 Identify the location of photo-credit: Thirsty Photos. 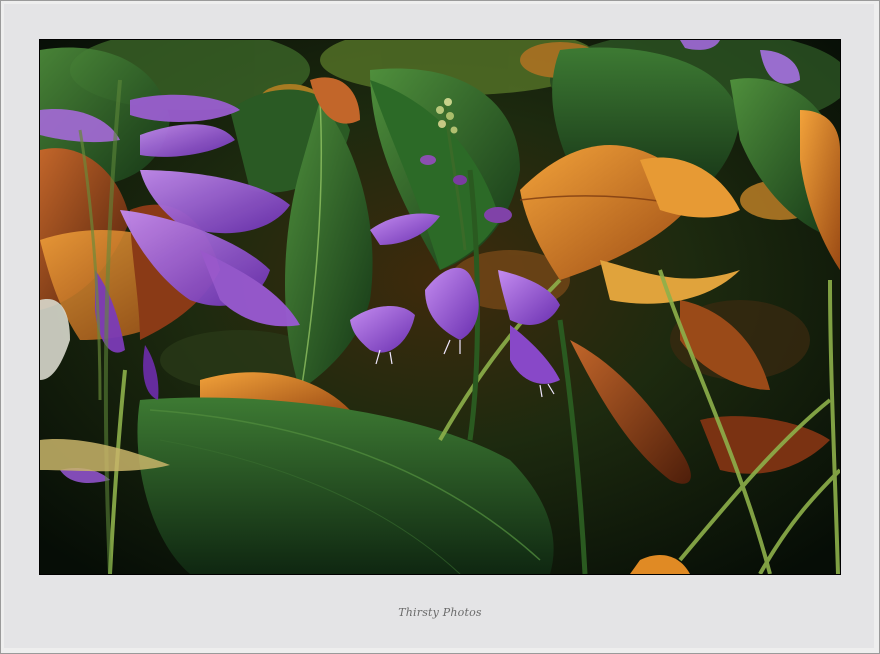
(440, 612).